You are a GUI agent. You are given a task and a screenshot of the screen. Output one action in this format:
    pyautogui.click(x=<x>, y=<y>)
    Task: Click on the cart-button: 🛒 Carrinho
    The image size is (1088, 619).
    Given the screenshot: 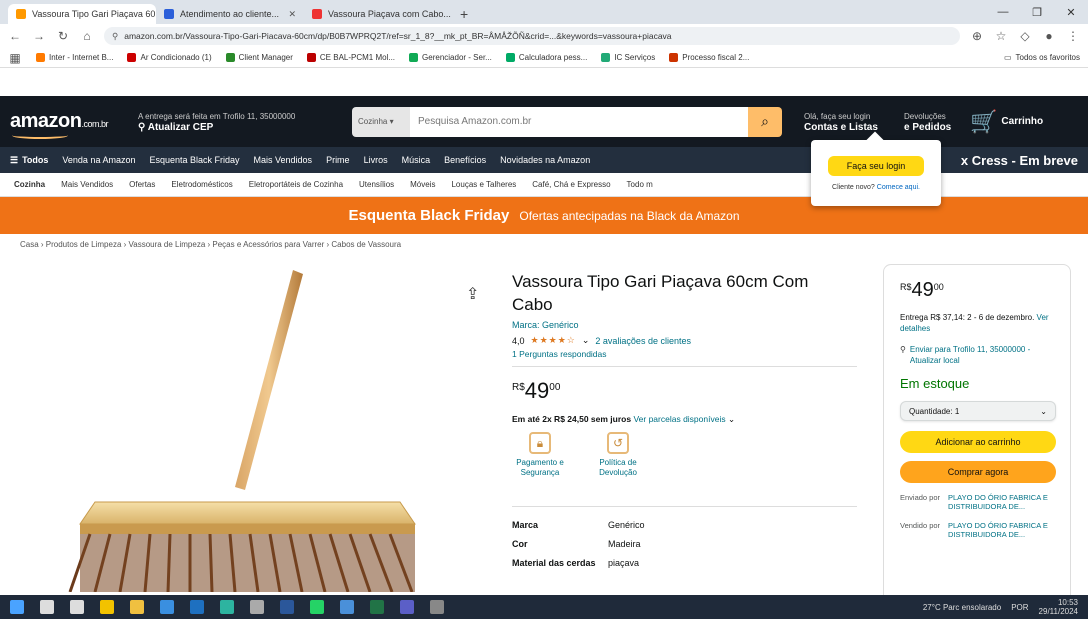 What is the action you would take?
    pyautogui.click(x=1006, y=122)
    